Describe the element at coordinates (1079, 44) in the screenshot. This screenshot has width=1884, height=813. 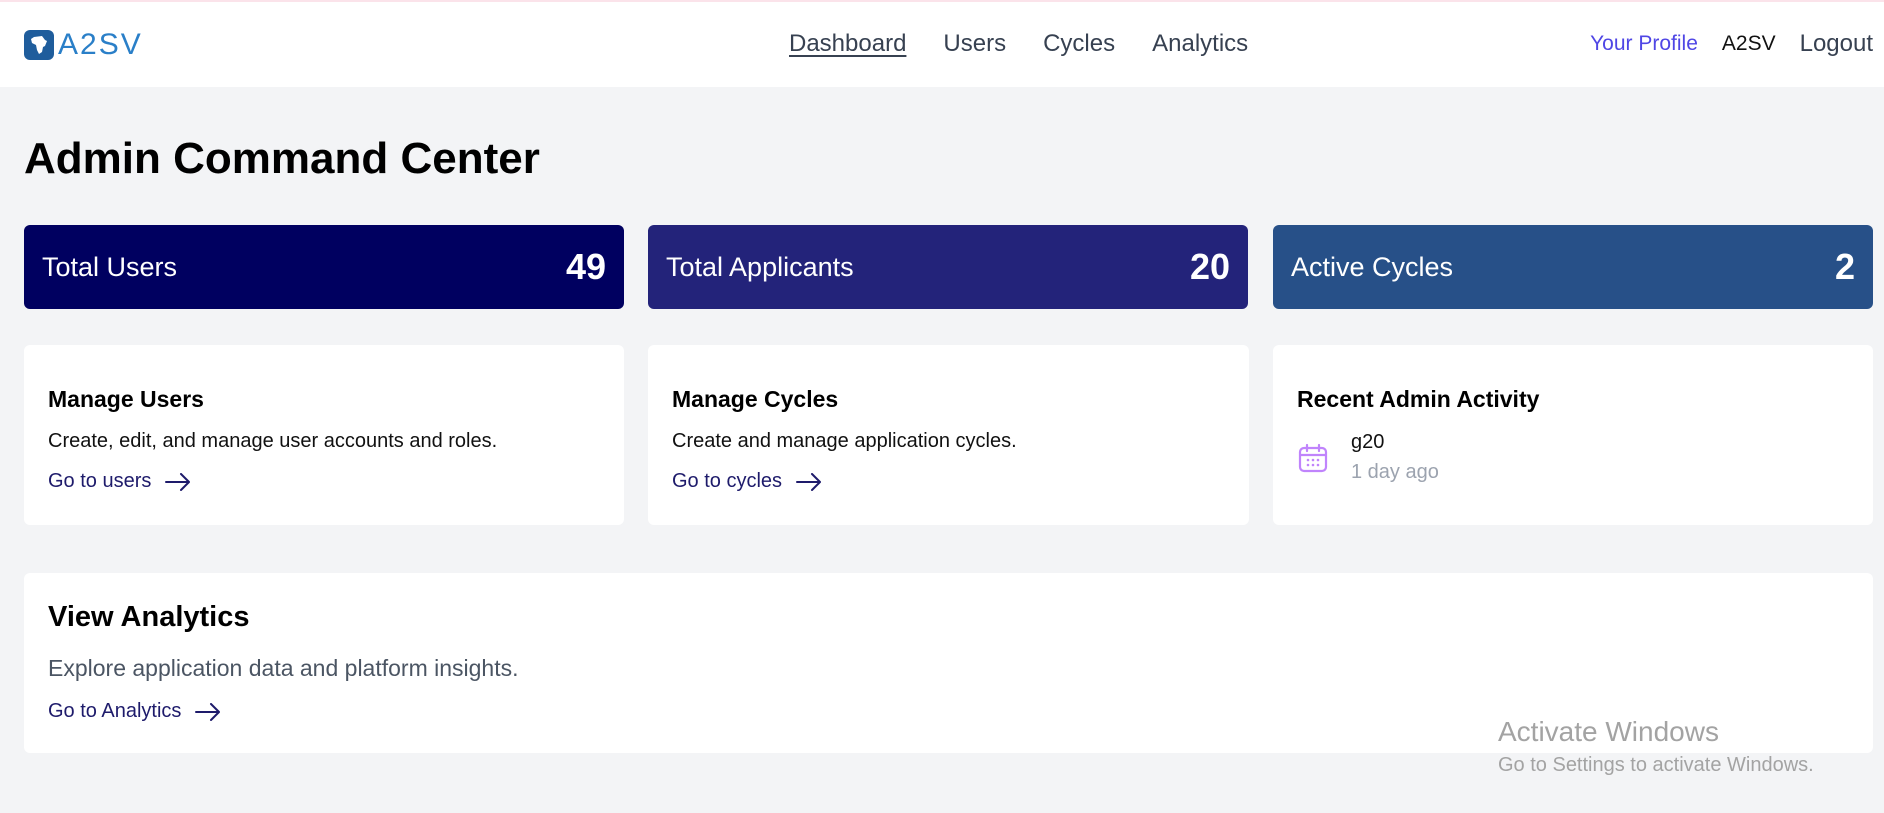
I see `nav-cycles: Cycles` at that location.